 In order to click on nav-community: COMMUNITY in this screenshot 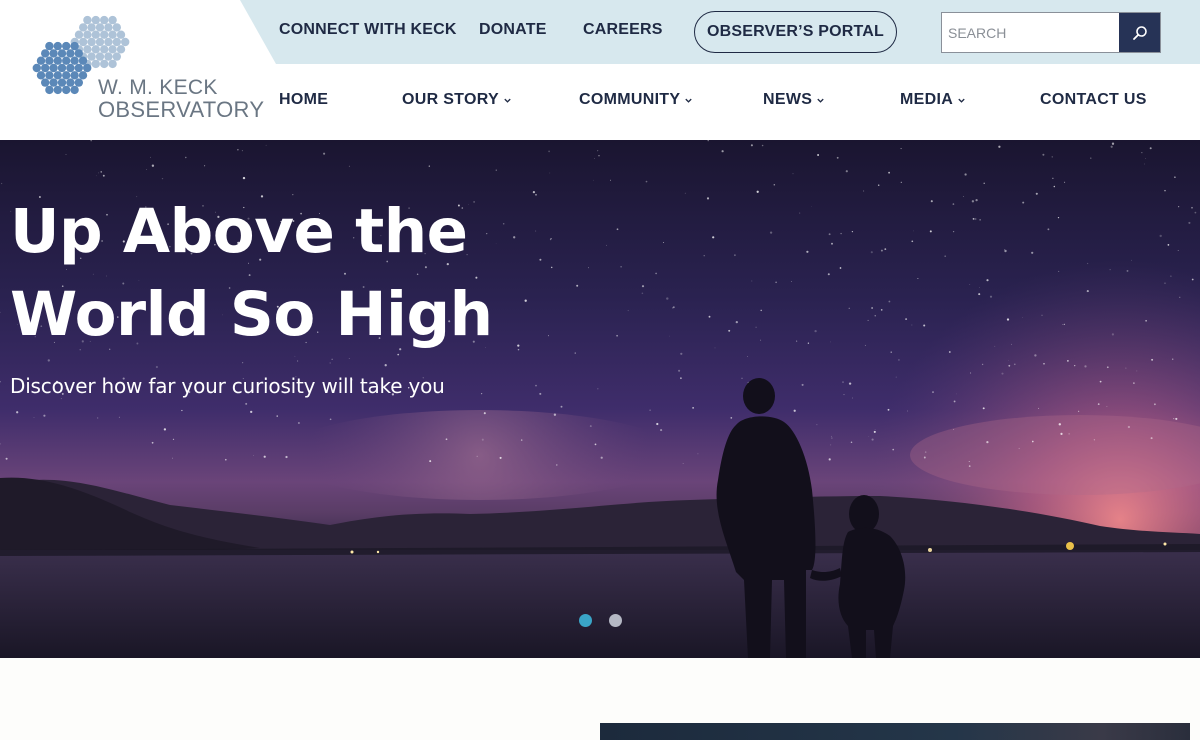, I will do `click(636, 100)`.